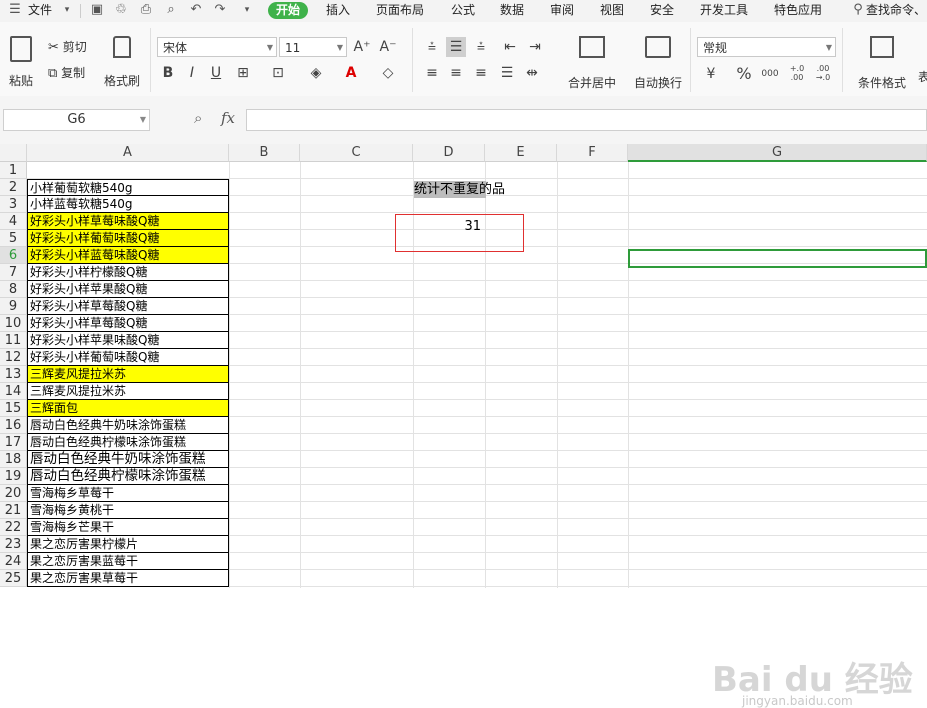 Image resolution: width=927 pixels, height=708 pixels. Describe the element at coordinates (338, 10) in the screenshot. I see `tab-insert: 插入` at that location.